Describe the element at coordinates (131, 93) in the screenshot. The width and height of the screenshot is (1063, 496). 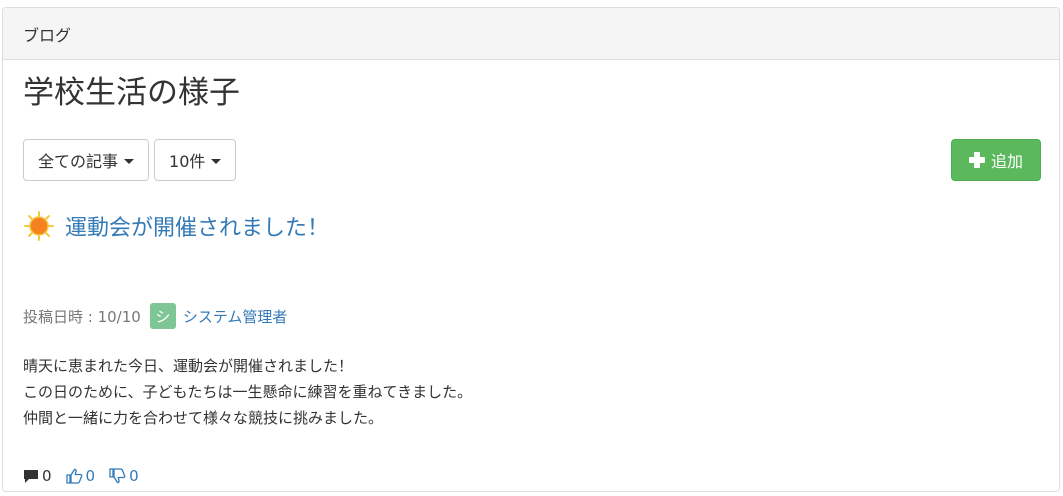
I see `page-title: 学校生活の様子` at that location.